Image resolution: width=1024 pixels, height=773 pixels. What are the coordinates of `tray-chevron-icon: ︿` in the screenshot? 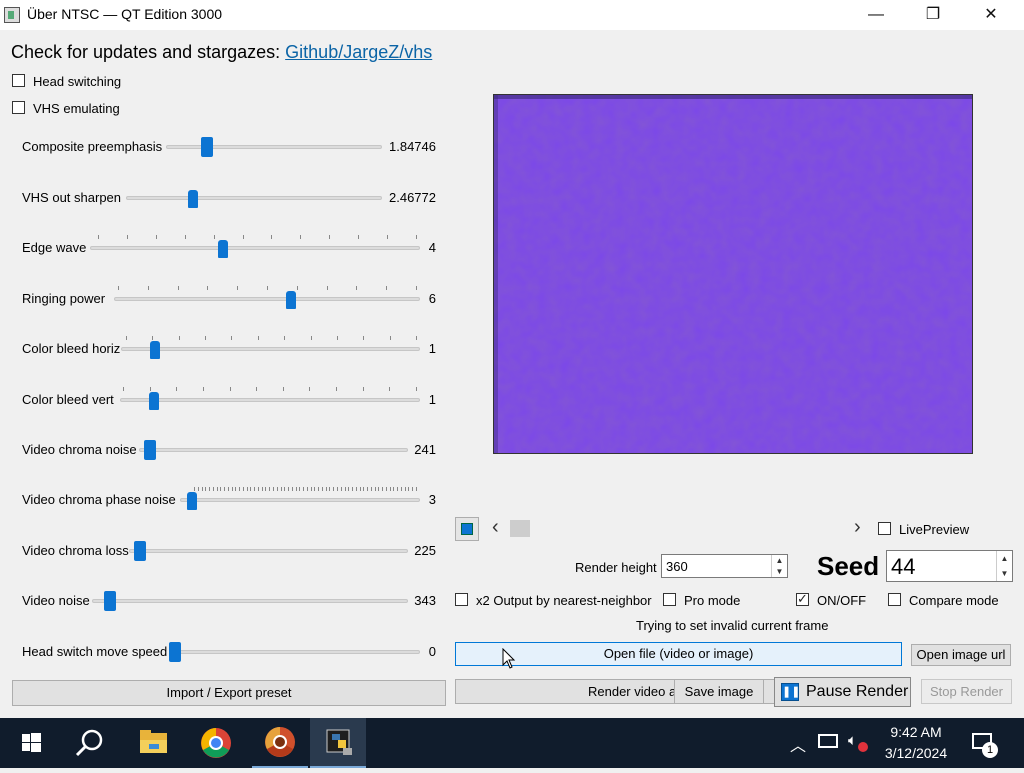 It's located at (798, 744).